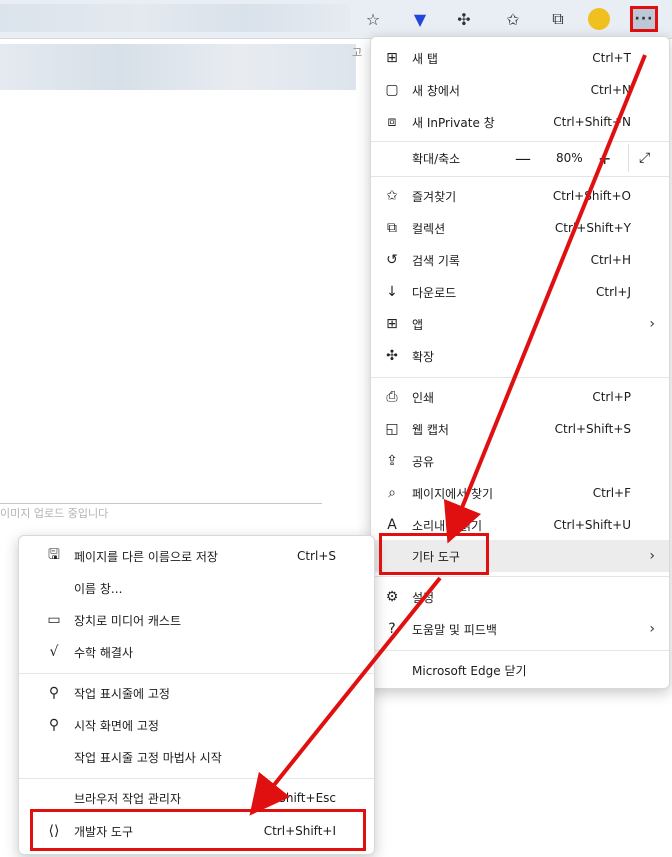 The width and height of the screenshot is (672, 857). I want to click on browser-toolbar: ☆ ▼ ✣ ✩ ⧉ ···, so click(336, 19).